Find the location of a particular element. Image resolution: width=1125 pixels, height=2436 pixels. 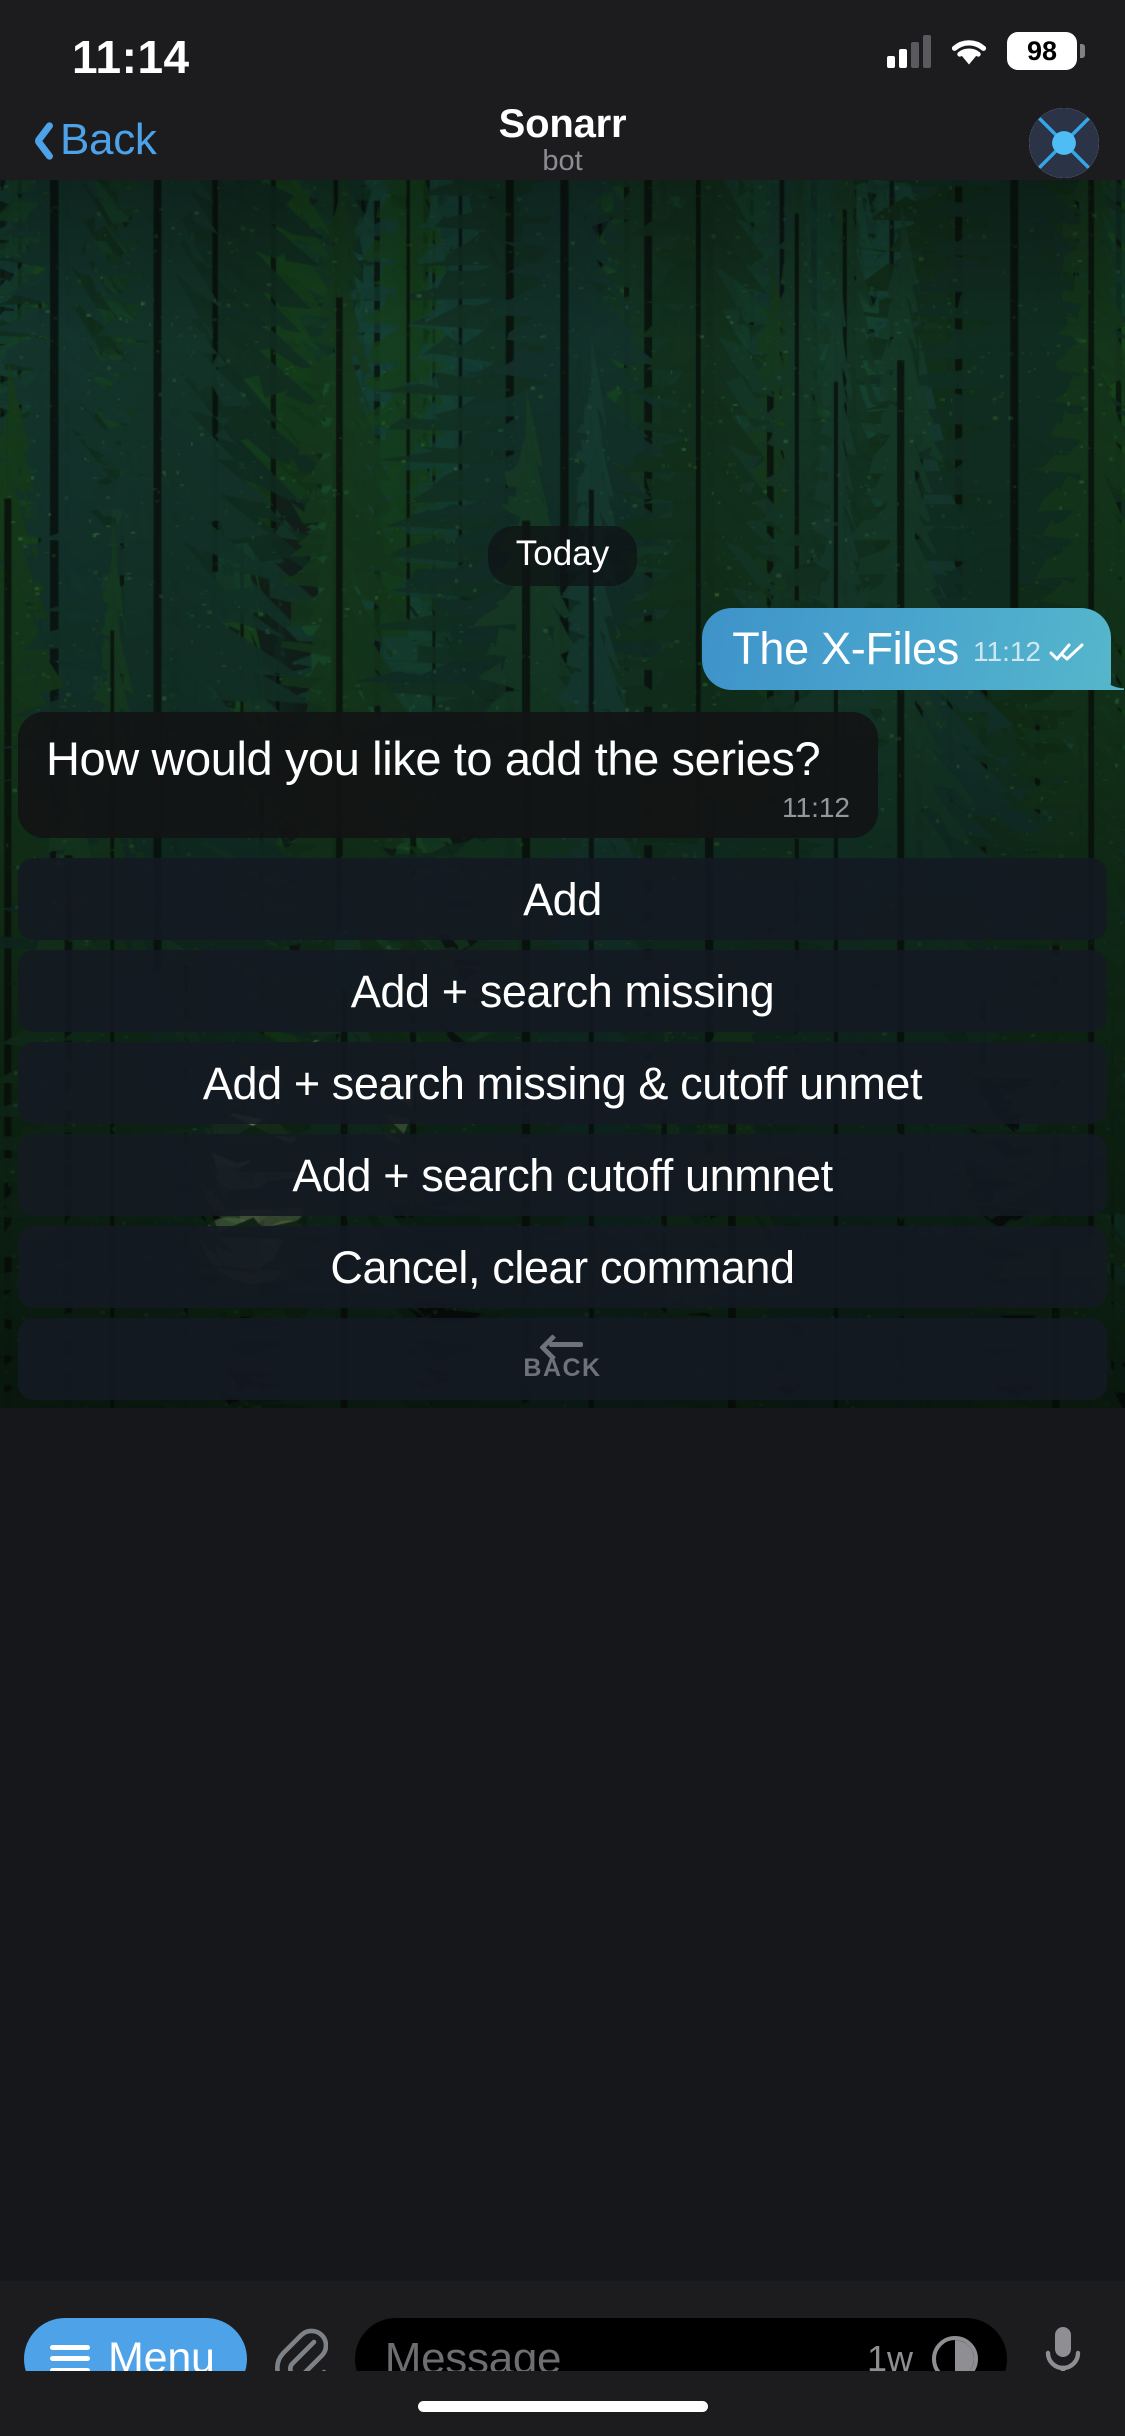

battery-icon: 98 is located at coordinates (1046, 51).